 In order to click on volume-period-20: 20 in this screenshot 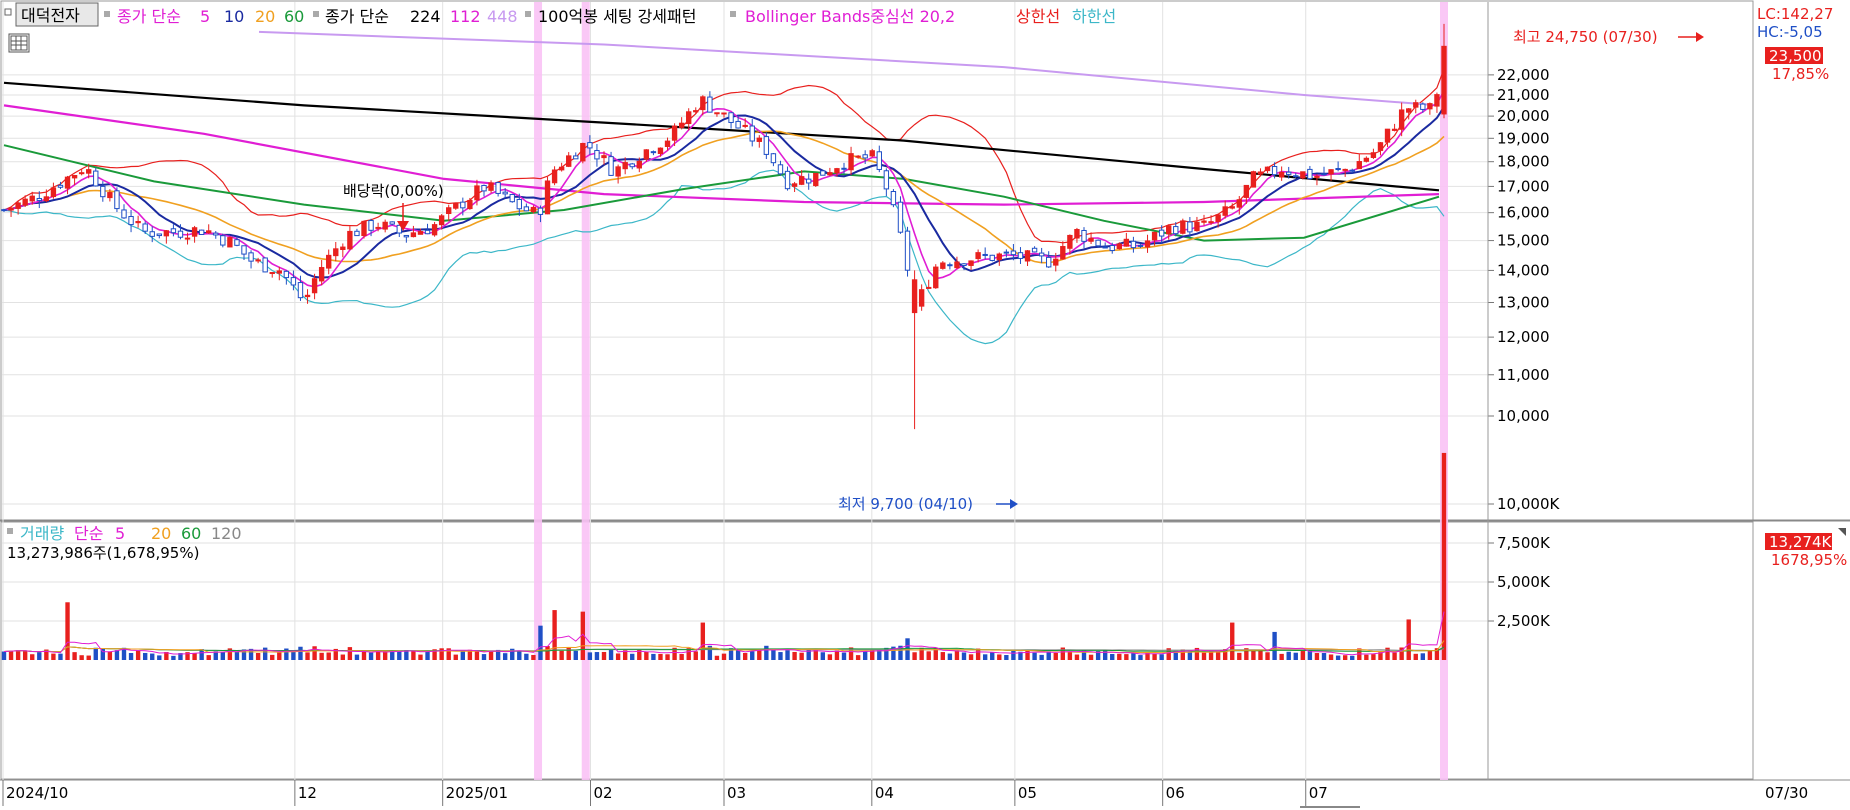, I will do `click(161, 533)`.